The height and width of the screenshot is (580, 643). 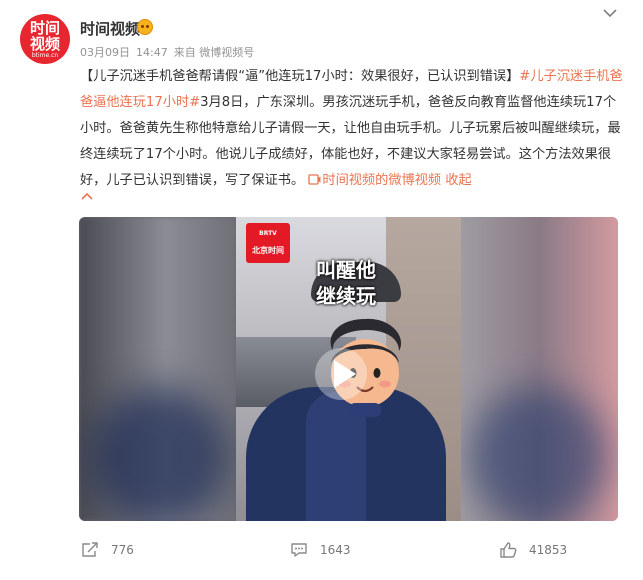 What do you see at coordinates (508, 550) in the screenshot?
I see `thumbs-up-icon` at bounding box center [508, 550].